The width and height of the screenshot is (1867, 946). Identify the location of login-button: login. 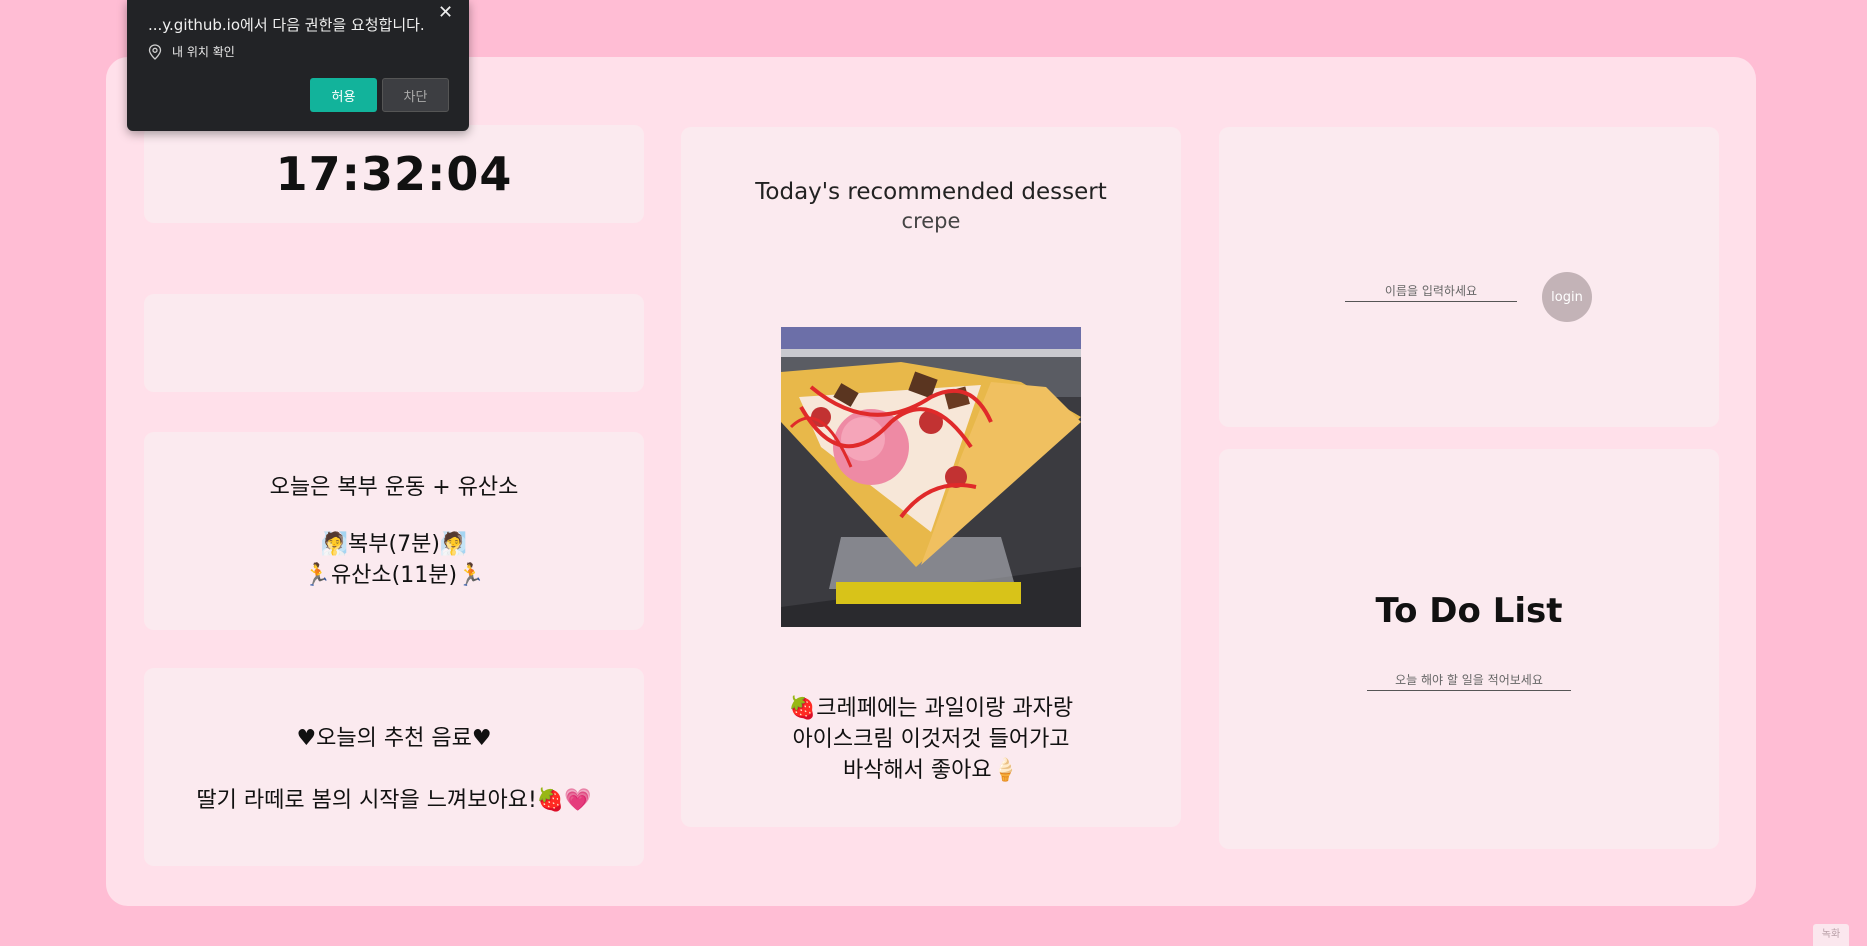
(1567, 297).